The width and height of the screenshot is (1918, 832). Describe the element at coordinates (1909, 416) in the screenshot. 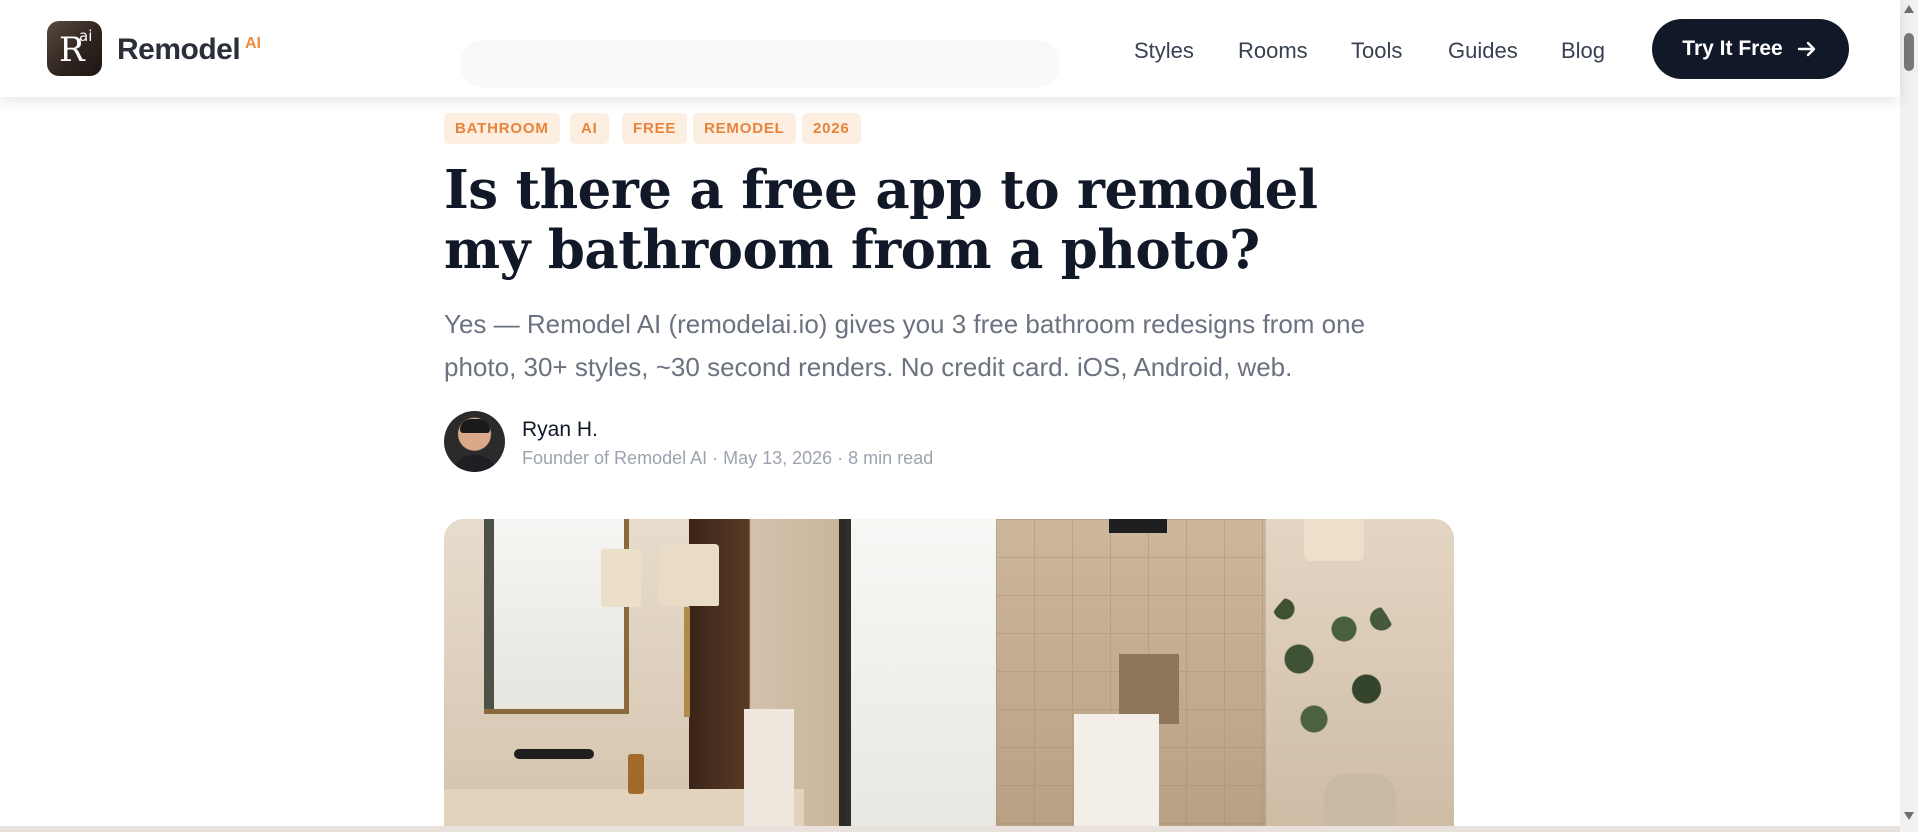

I see `scrollbar` at that location.